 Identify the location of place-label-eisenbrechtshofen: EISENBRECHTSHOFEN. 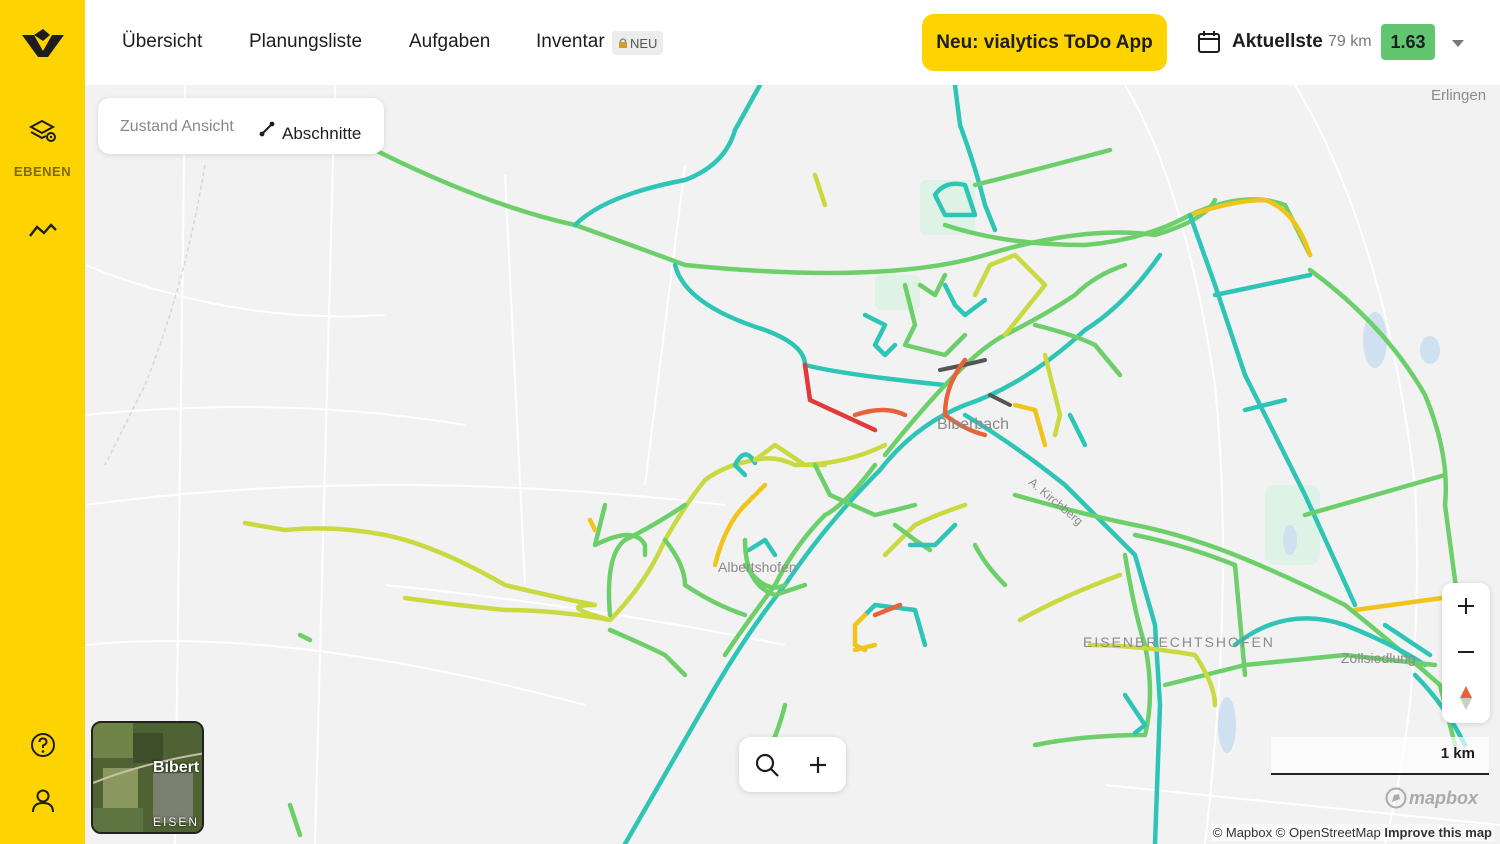
(1179, 642).